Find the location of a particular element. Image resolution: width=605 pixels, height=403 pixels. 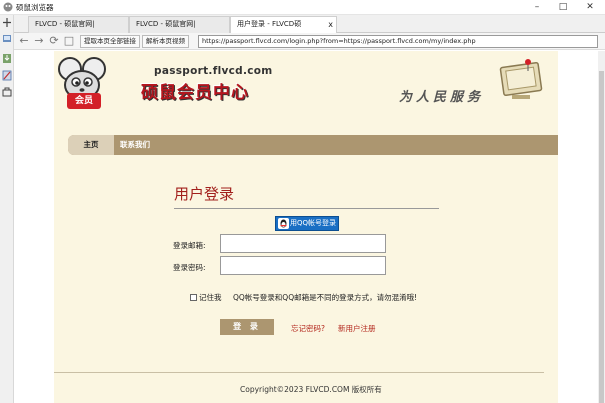

extract-links-button: 提取本页全部链接 is located at coordinates (110, 41).